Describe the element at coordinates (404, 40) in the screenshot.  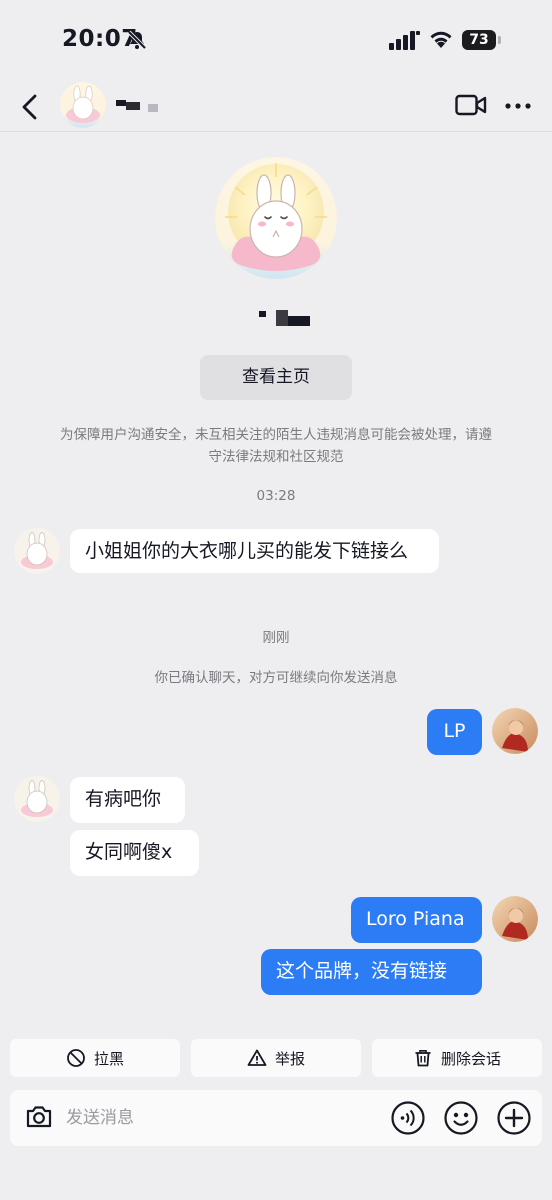
I see `cellular-signal-icon` at that location.